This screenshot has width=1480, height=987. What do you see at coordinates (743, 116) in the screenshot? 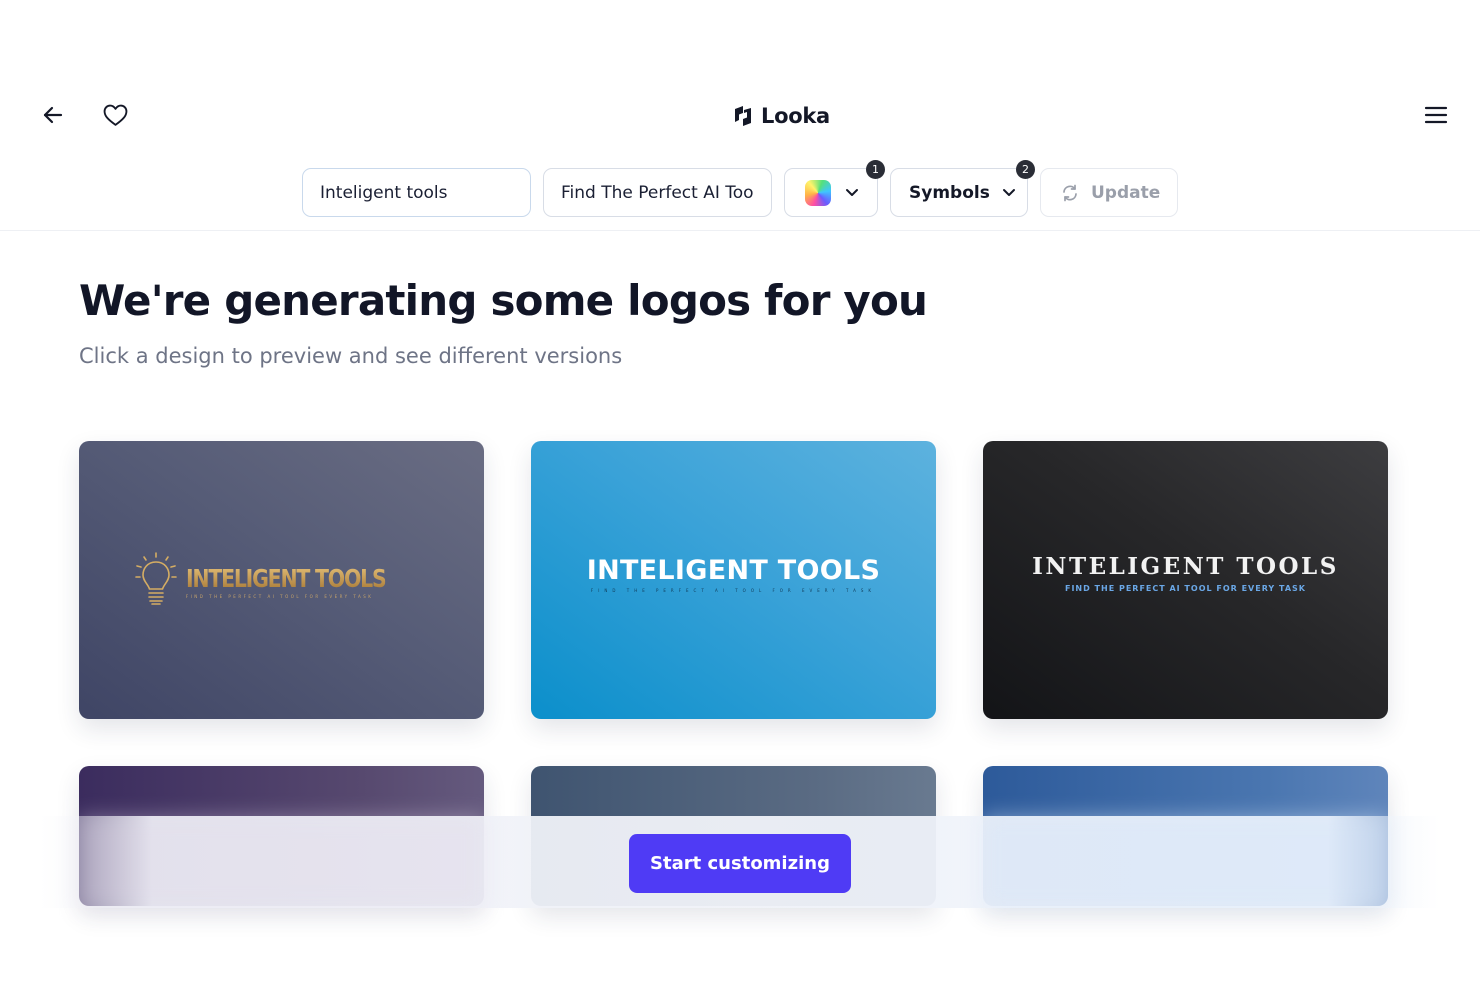
I see `looka-logo-icon` at bounding box center [743, 116].